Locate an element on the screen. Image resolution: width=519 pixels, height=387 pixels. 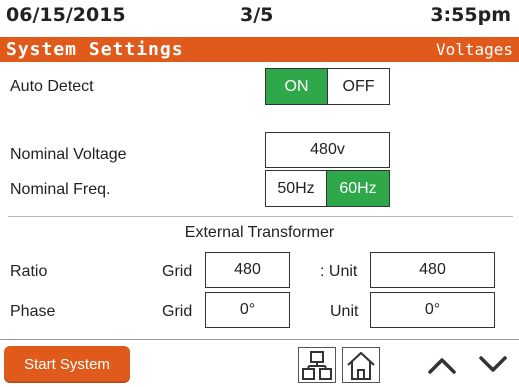
freq-50hz-button: 50Hz is located at coordinates (296, 188).